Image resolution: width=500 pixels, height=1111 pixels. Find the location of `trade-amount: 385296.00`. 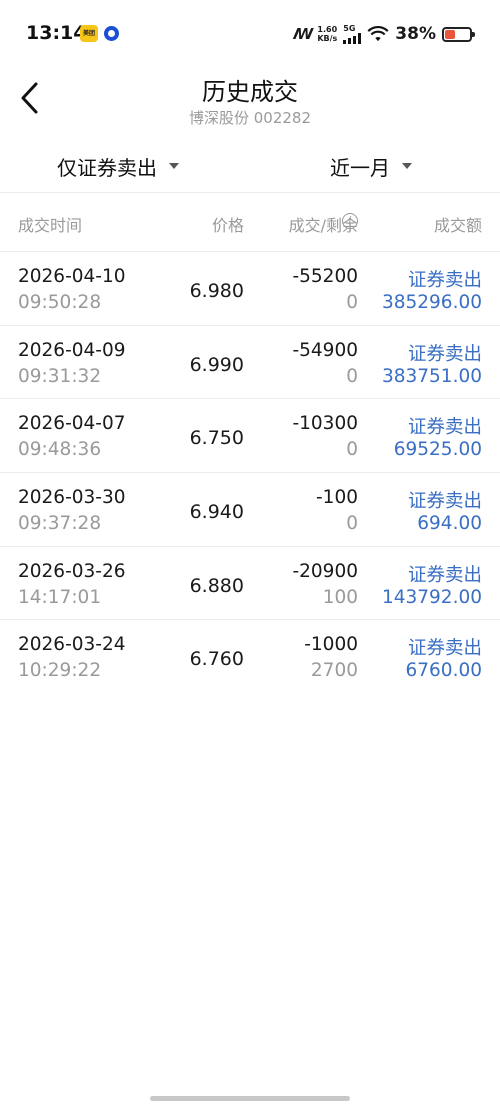

trade-amount: 385296.00 is located at coordinates (431, 302).